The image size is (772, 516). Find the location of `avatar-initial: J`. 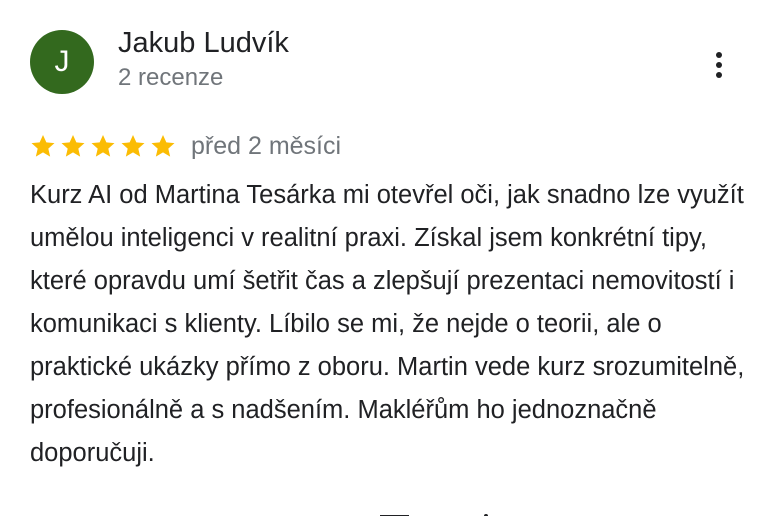

avatar-initial: J is located at coordinates (62, 61).